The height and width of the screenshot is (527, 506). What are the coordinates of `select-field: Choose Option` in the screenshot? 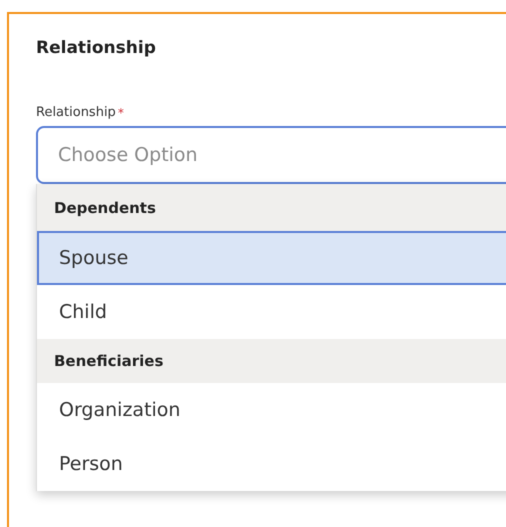 It's located at (271, 155).